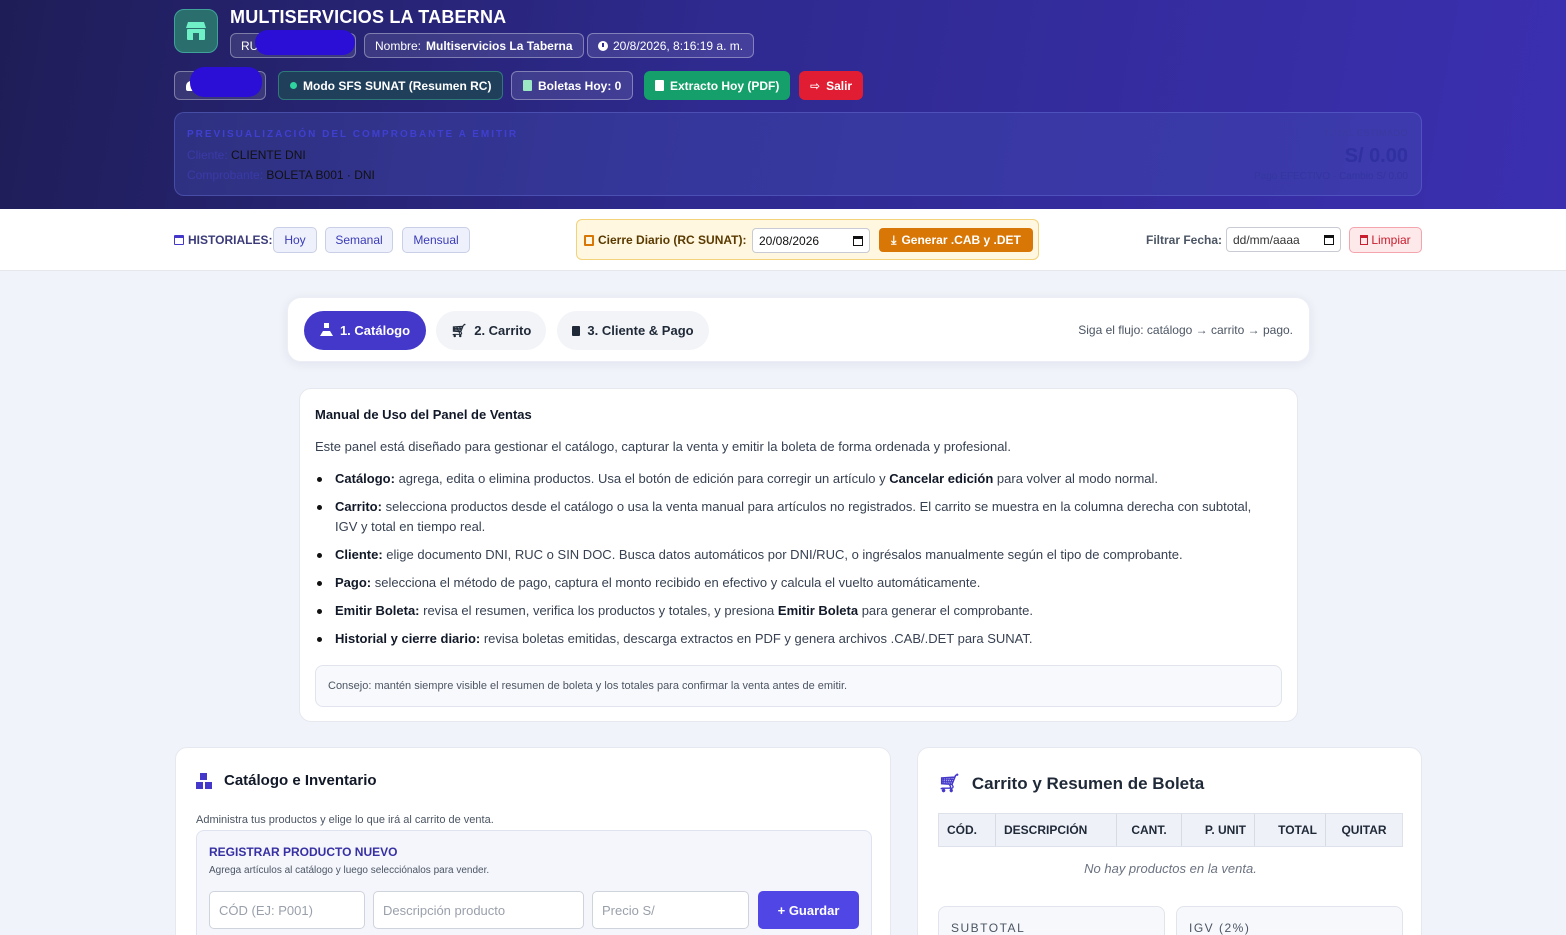 The image size is (1566, 935). Describe the element at coordinates (268, 155) in the screenshot. I see `preview-cliente-value: CLIENTE DNI` at that location.